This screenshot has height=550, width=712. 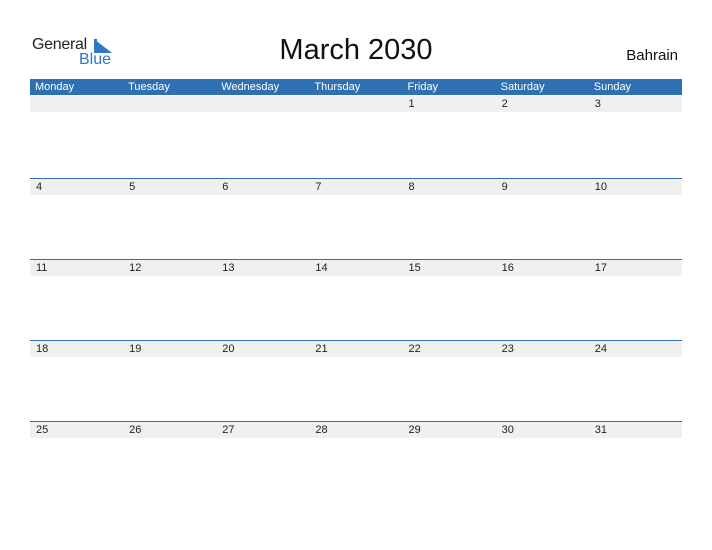 I want to click on day-cell: 28, so click(x=321, y=430).